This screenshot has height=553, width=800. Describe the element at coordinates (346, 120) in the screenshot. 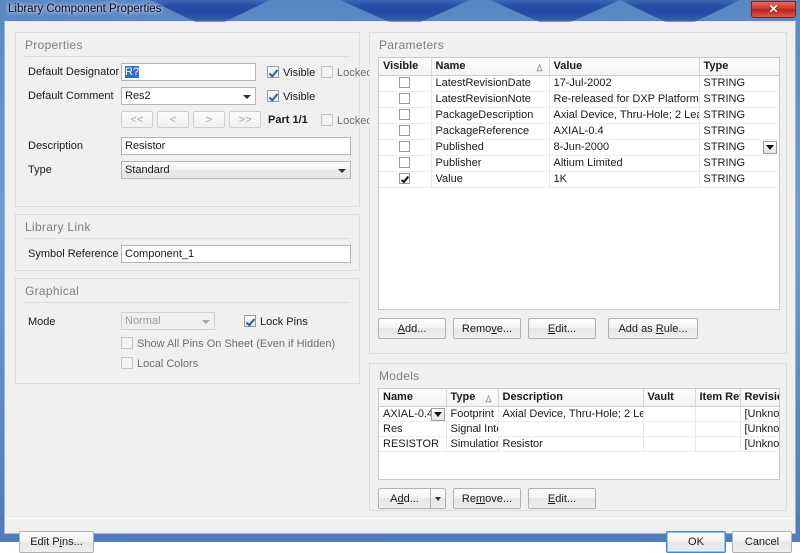

I see `part-locked-checkbox: Locked` at that location.